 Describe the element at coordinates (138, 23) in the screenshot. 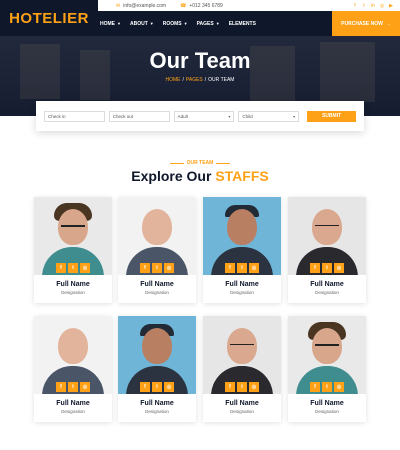

I see `nav-about-label: ABOUT` at that location.